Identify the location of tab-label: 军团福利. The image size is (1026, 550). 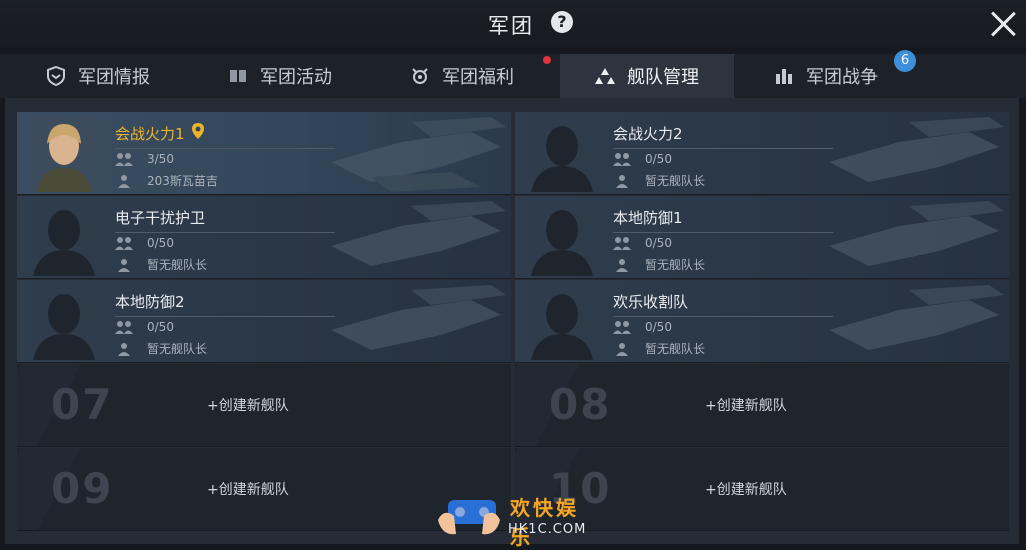
(478, 77).